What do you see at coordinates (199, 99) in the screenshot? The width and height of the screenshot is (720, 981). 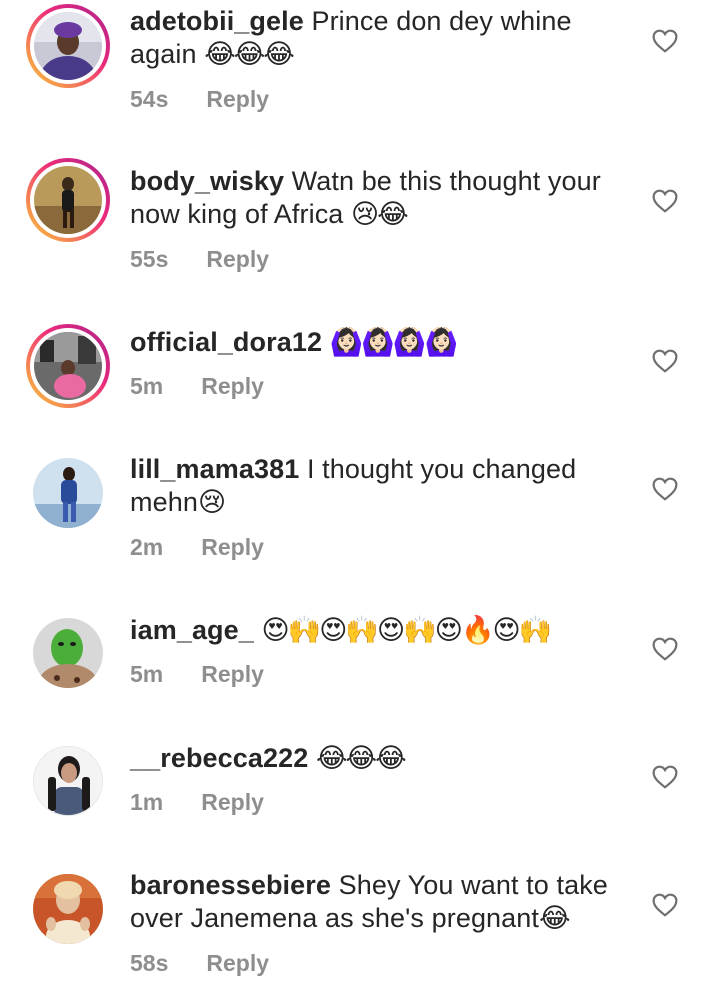 I see `comment-meta: 54s Reply` at bounding box center [199, 99].